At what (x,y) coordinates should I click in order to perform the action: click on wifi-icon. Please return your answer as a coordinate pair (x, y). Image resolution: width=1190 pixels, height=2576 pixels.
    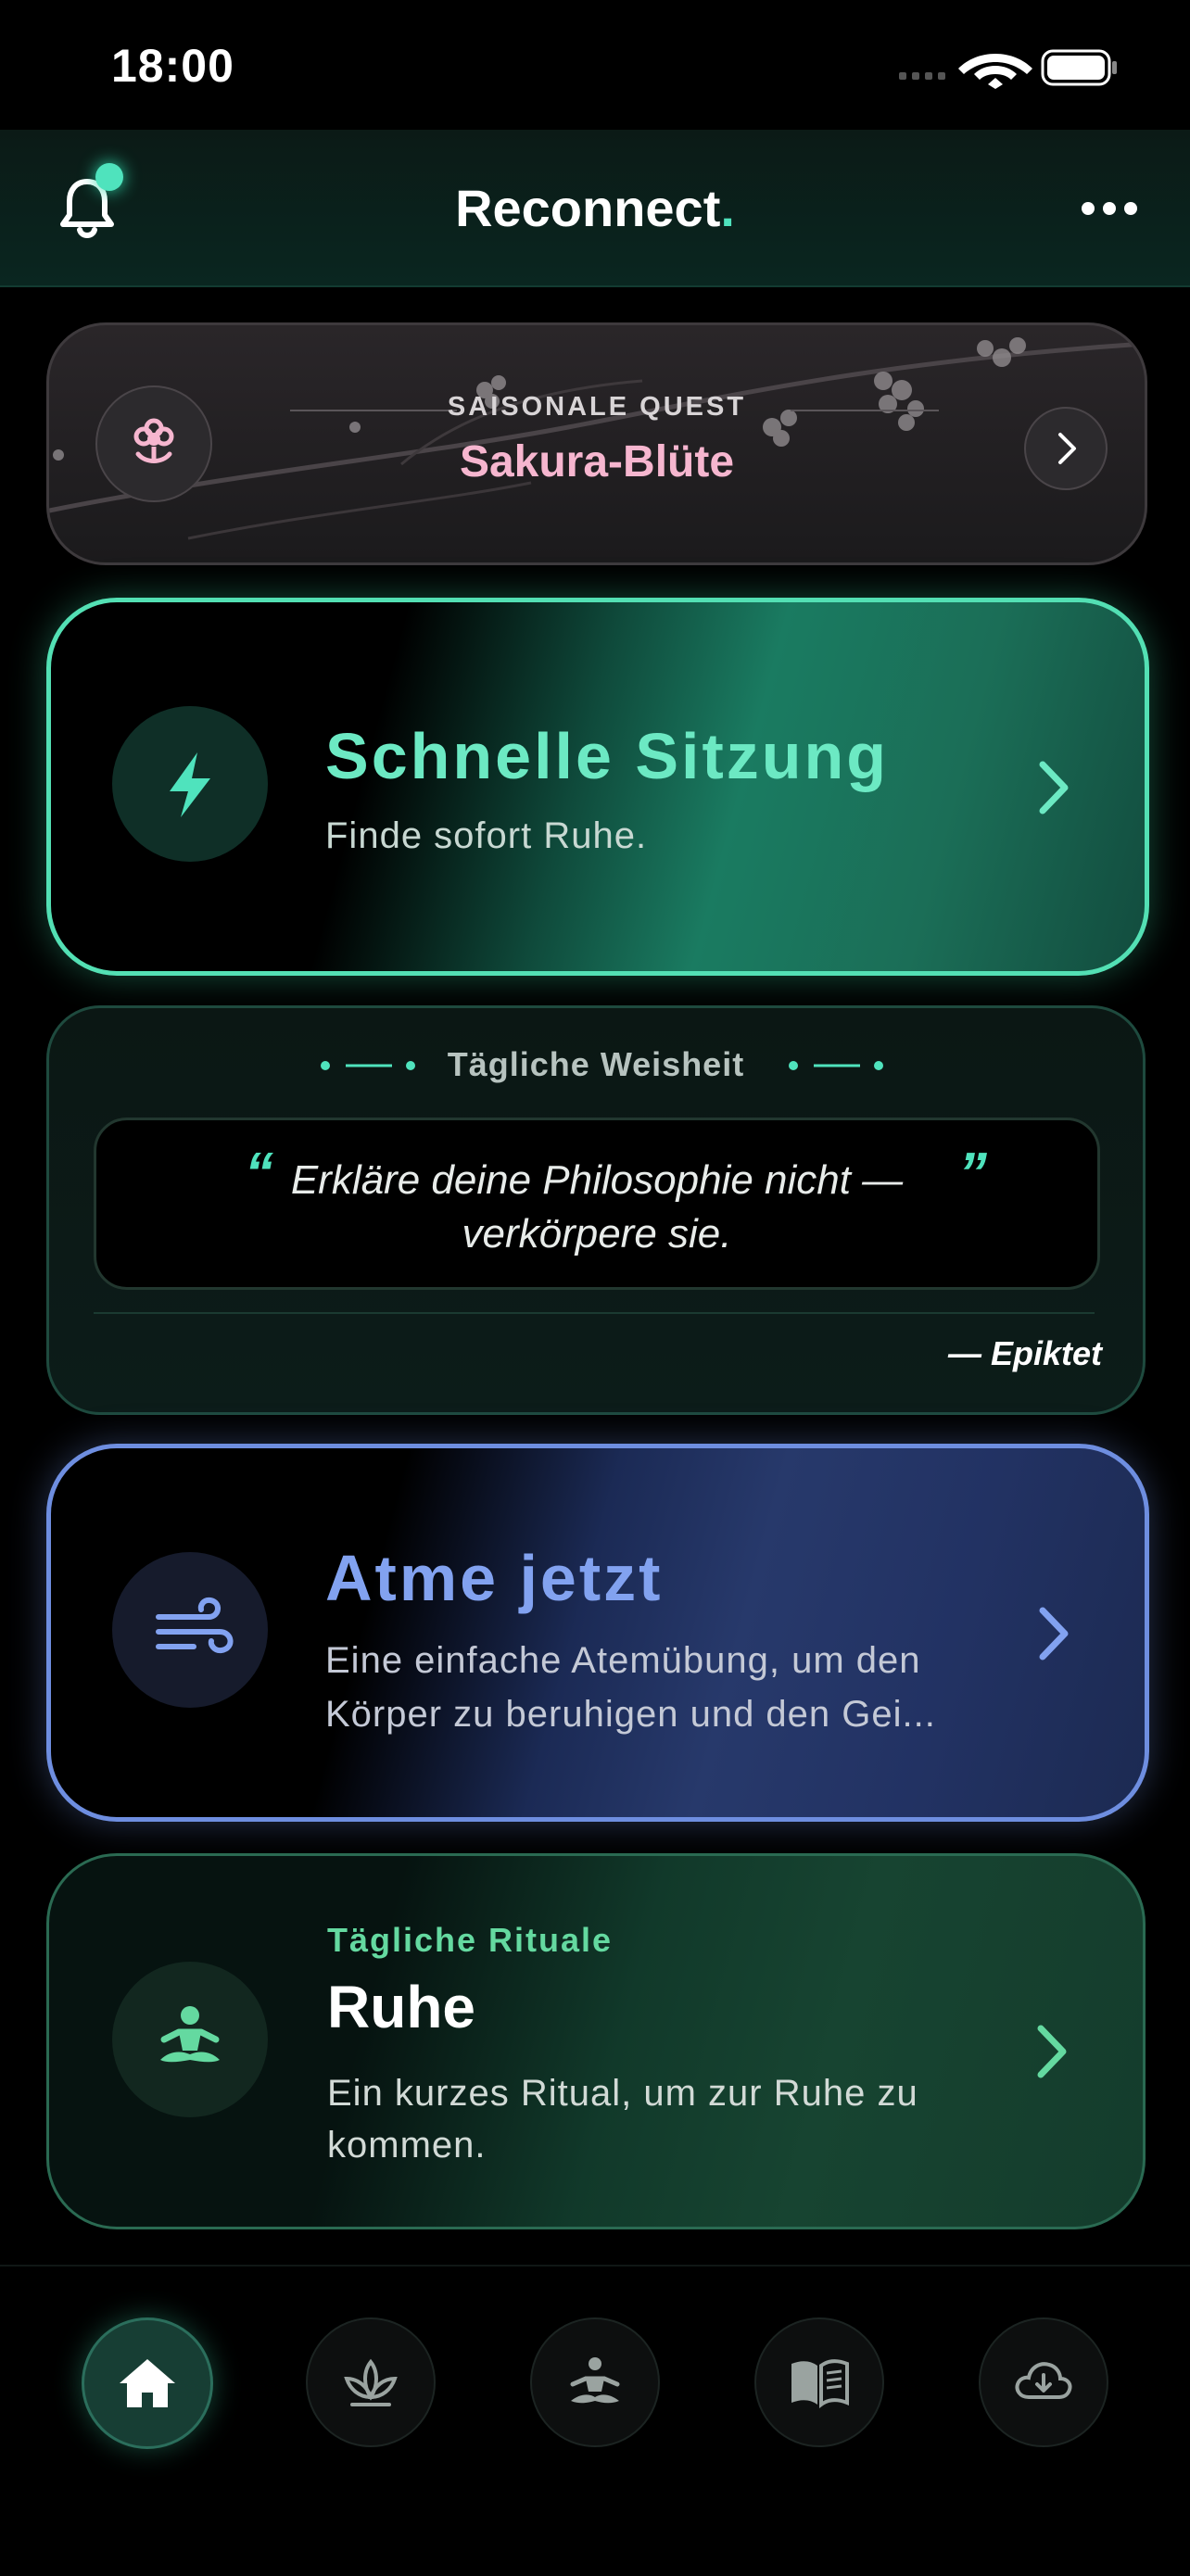
    Looking at the image, I should click on (995, 72).